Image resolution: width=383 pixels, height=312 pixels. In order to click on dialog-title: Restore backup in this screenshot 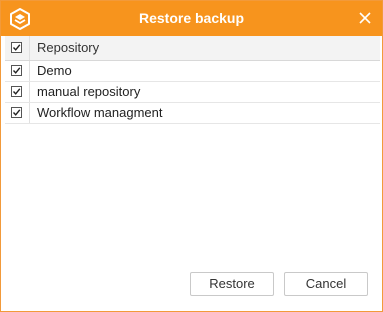, I will do `click(191, 18)`.